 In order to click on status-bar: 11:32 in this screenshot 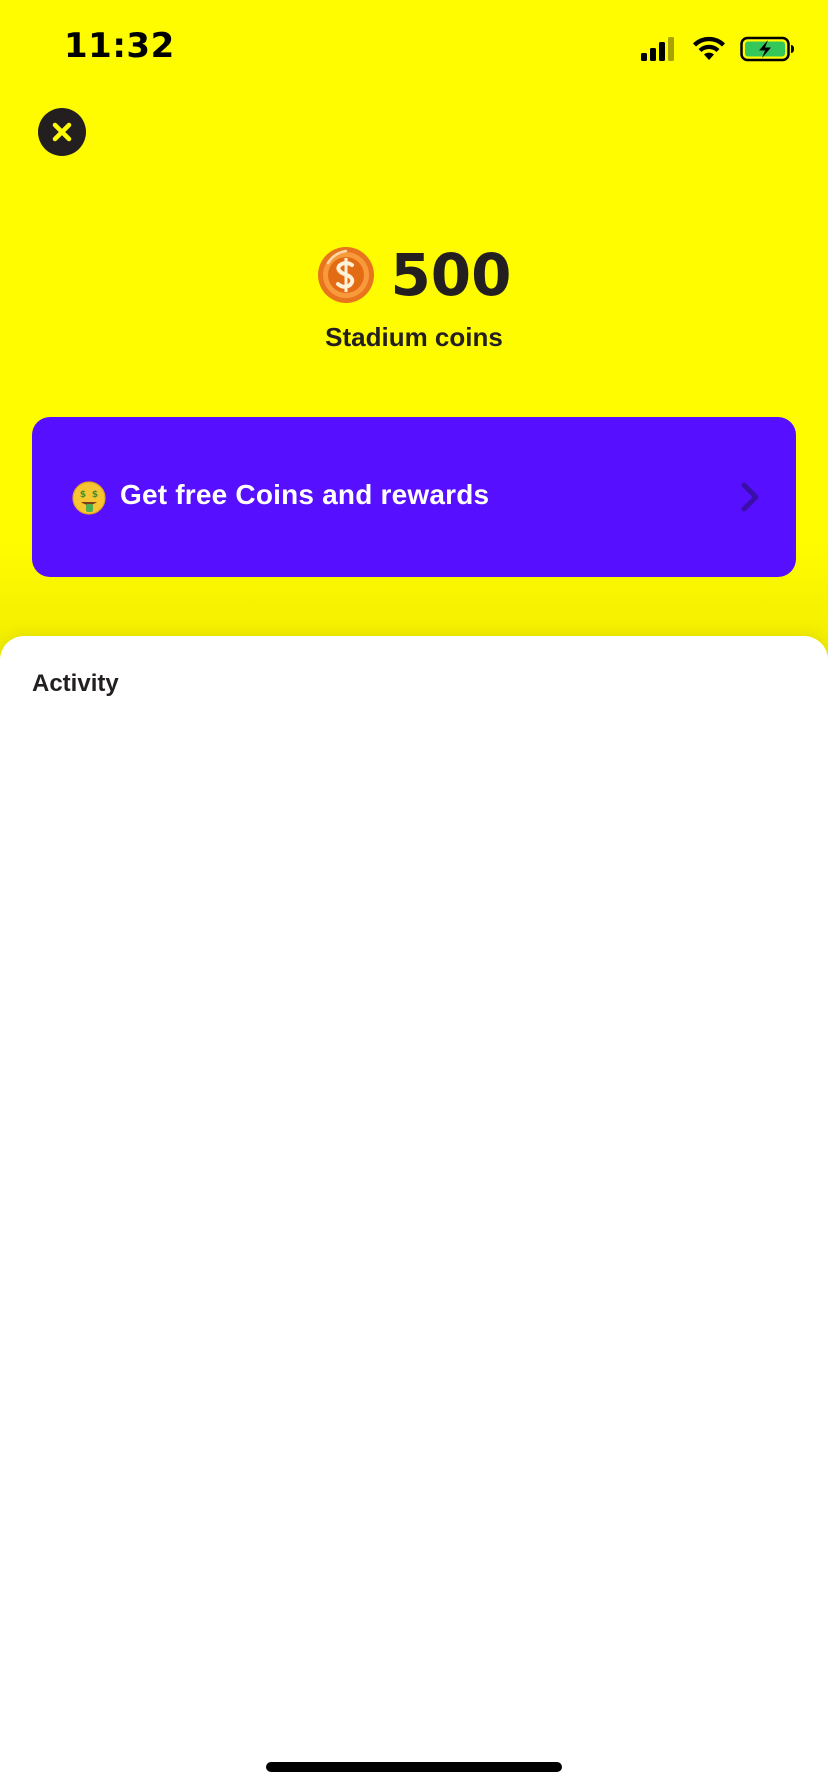, I will do `click(414, 50)`.